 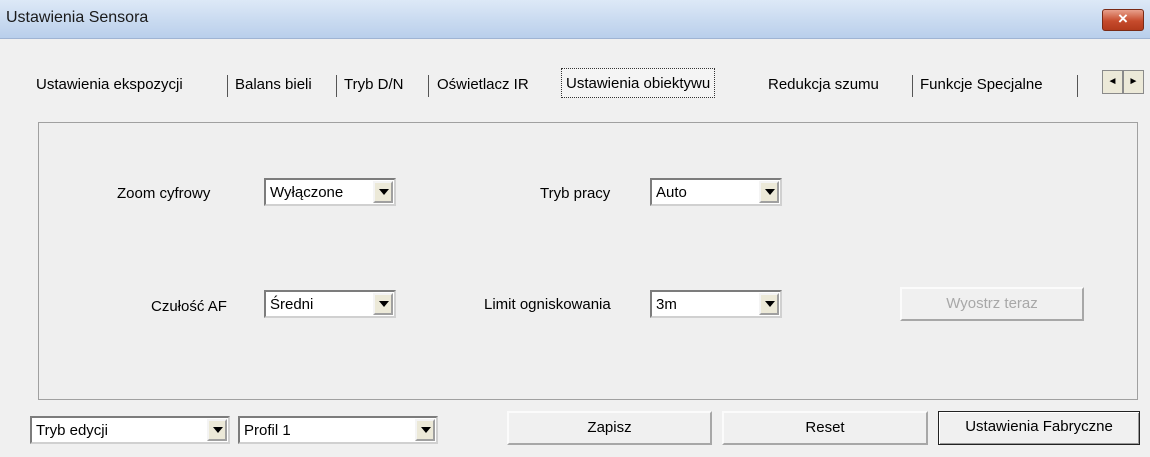 I want to click on tab-lens-settings: Ustawienia obiektywu, so click(x=638, y=83).